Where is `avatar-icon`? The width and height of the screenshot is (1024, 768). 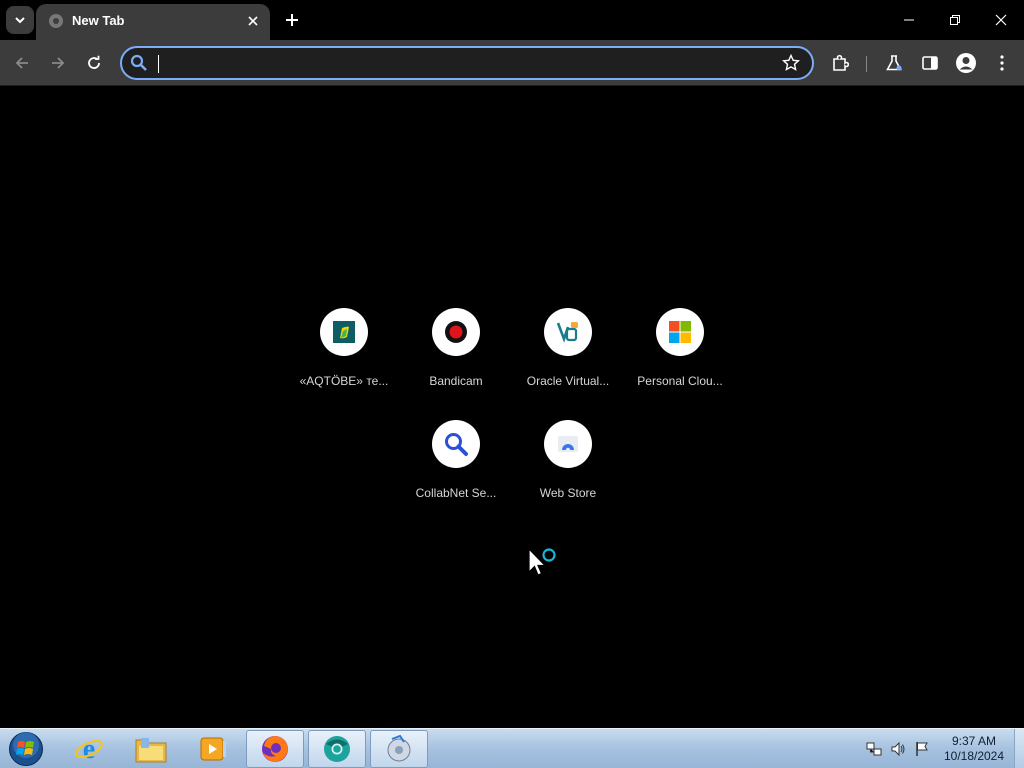 avatar-icon is located at coordinates (966, 63).